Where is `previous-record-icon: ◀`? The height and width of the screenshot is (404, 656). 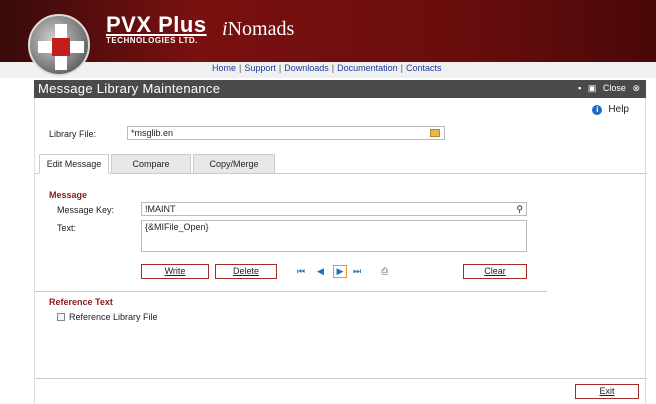 previous-record-icon: ◀ is located at coordinates (320, 271).